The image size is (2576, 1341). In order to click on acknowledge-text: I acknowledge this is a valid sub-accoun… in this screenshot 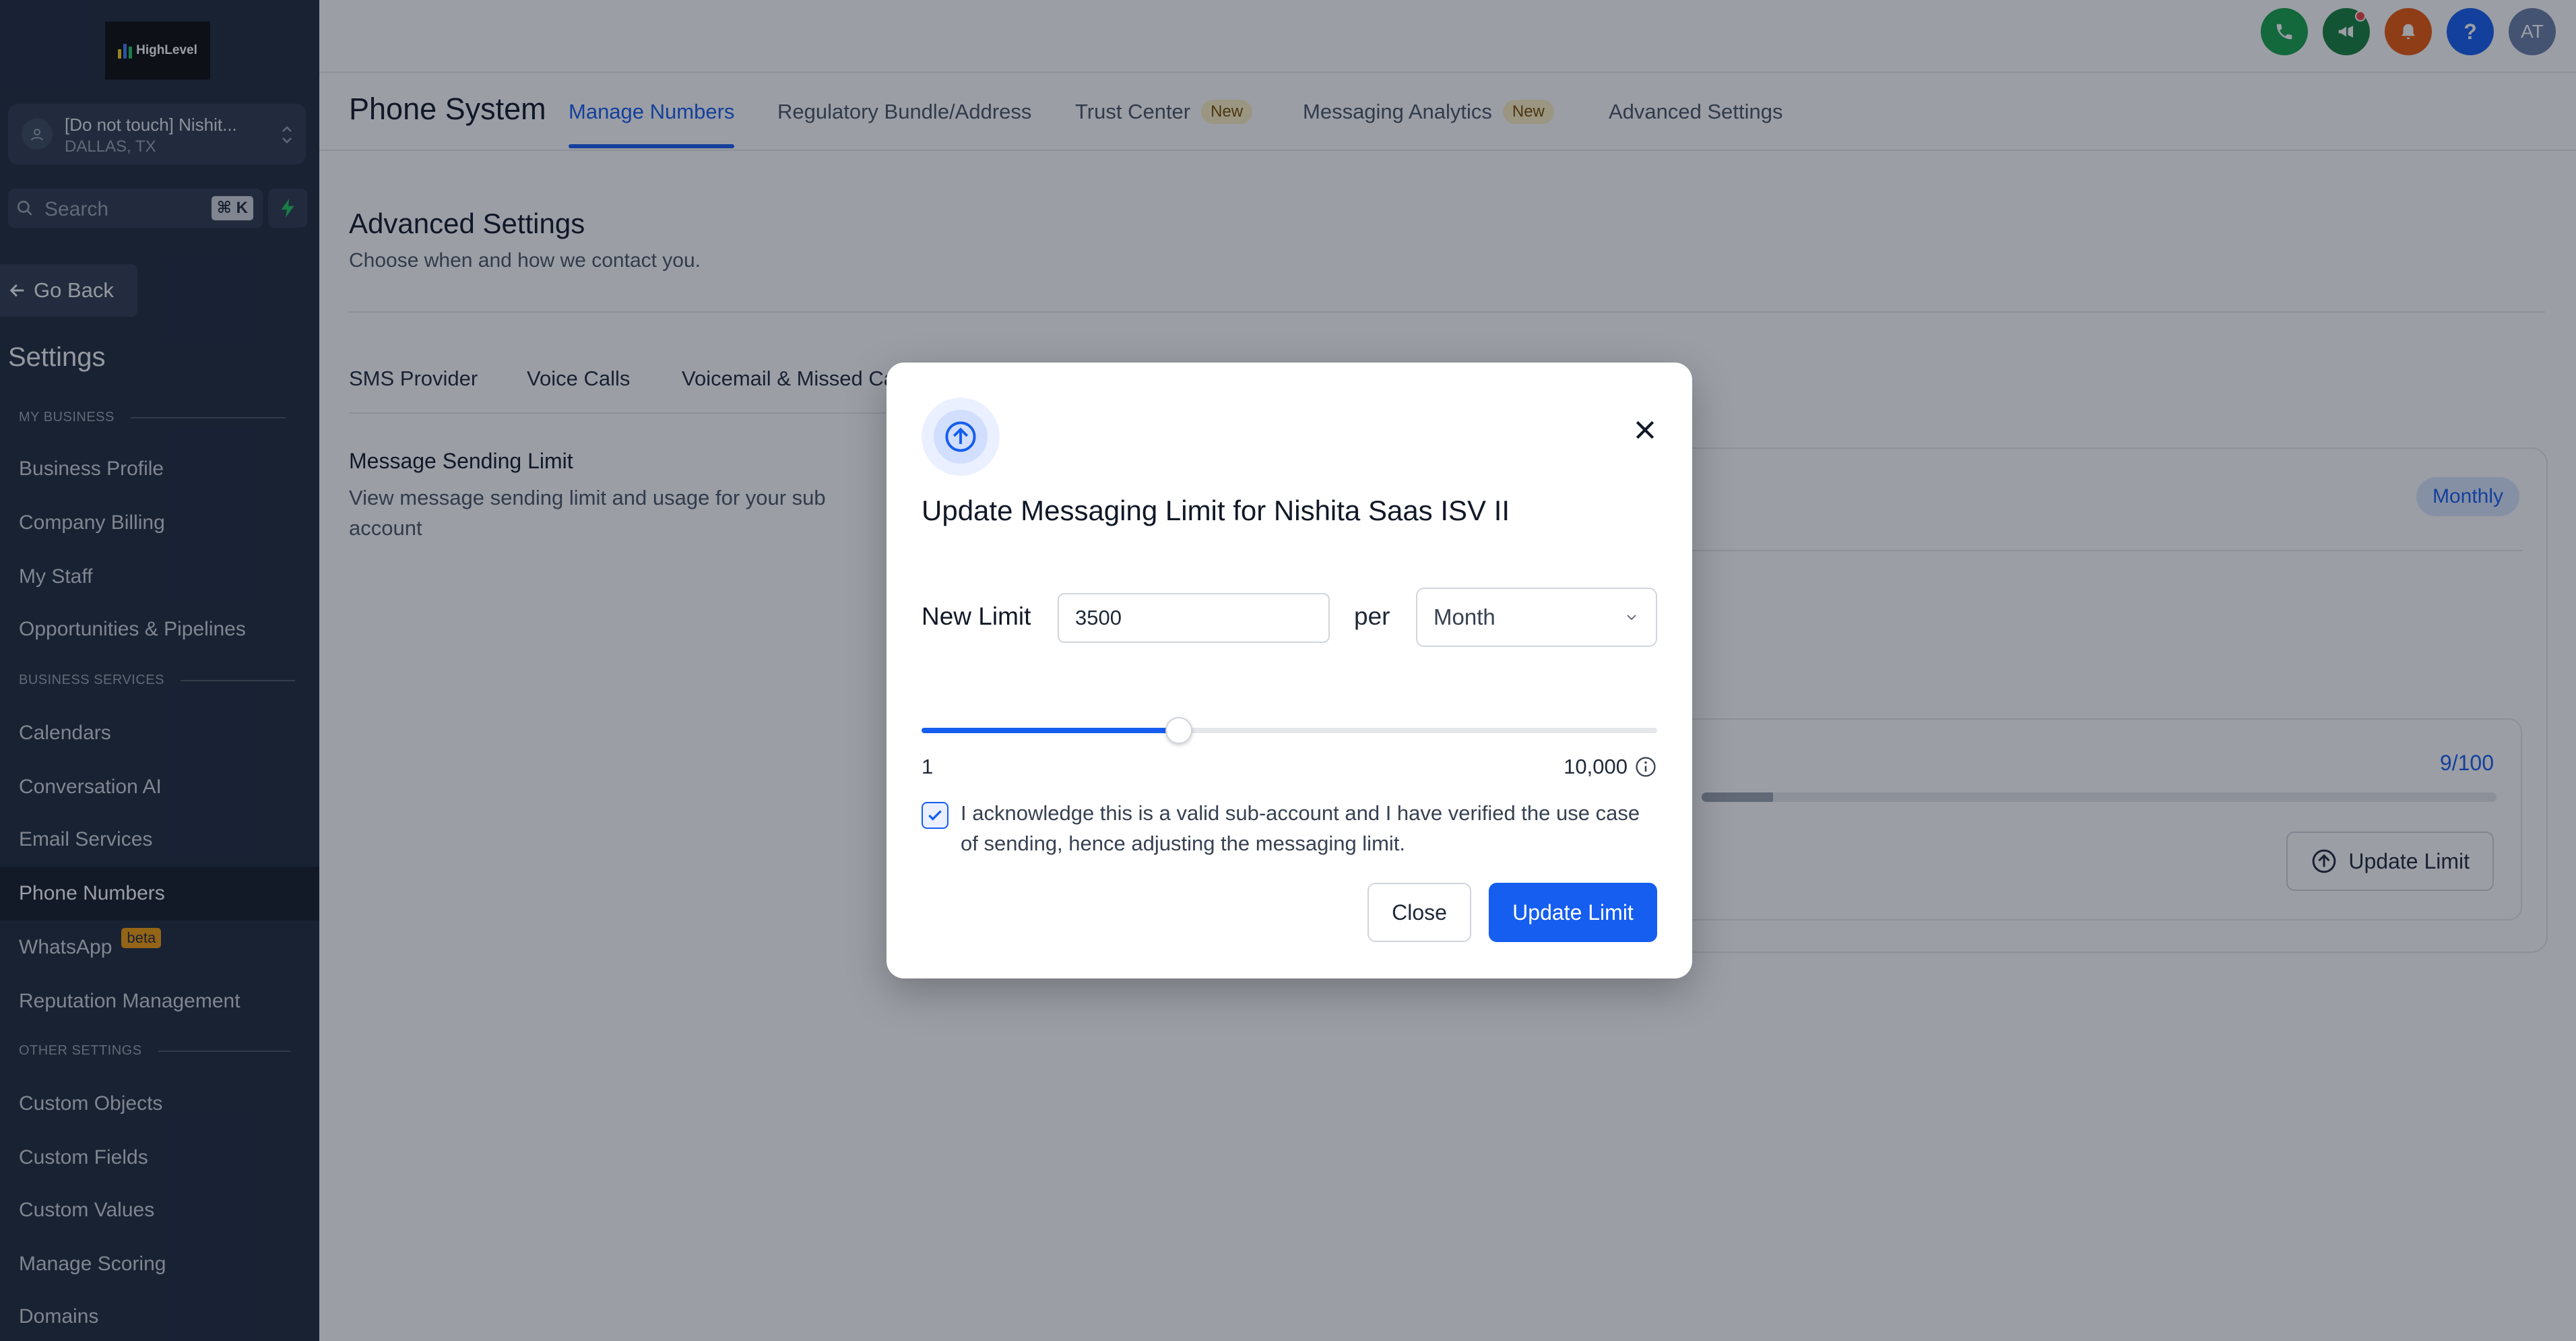, I will do `click(1301, 828)`.